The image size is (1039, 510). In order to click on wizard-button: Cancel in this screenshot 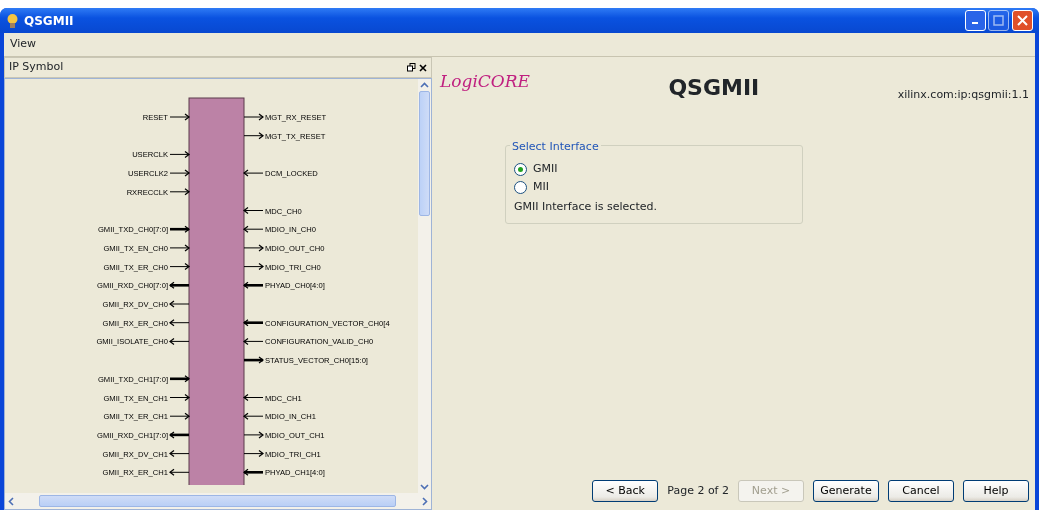, I will do `click(921, 490)`.